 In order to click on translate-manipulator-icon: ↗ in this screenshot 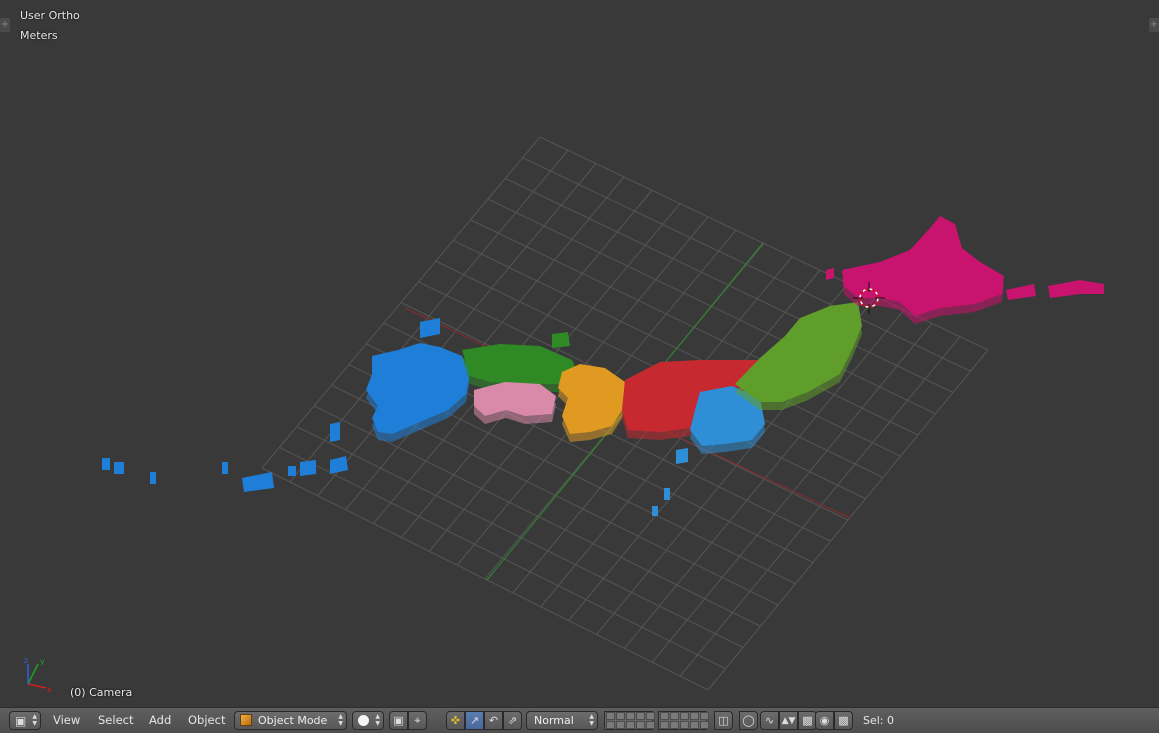, I will do `click(474, 720)`.